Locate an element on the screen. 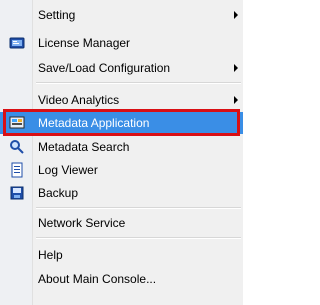  menu-item-label: License Manager is located at coordinates (84, 43).